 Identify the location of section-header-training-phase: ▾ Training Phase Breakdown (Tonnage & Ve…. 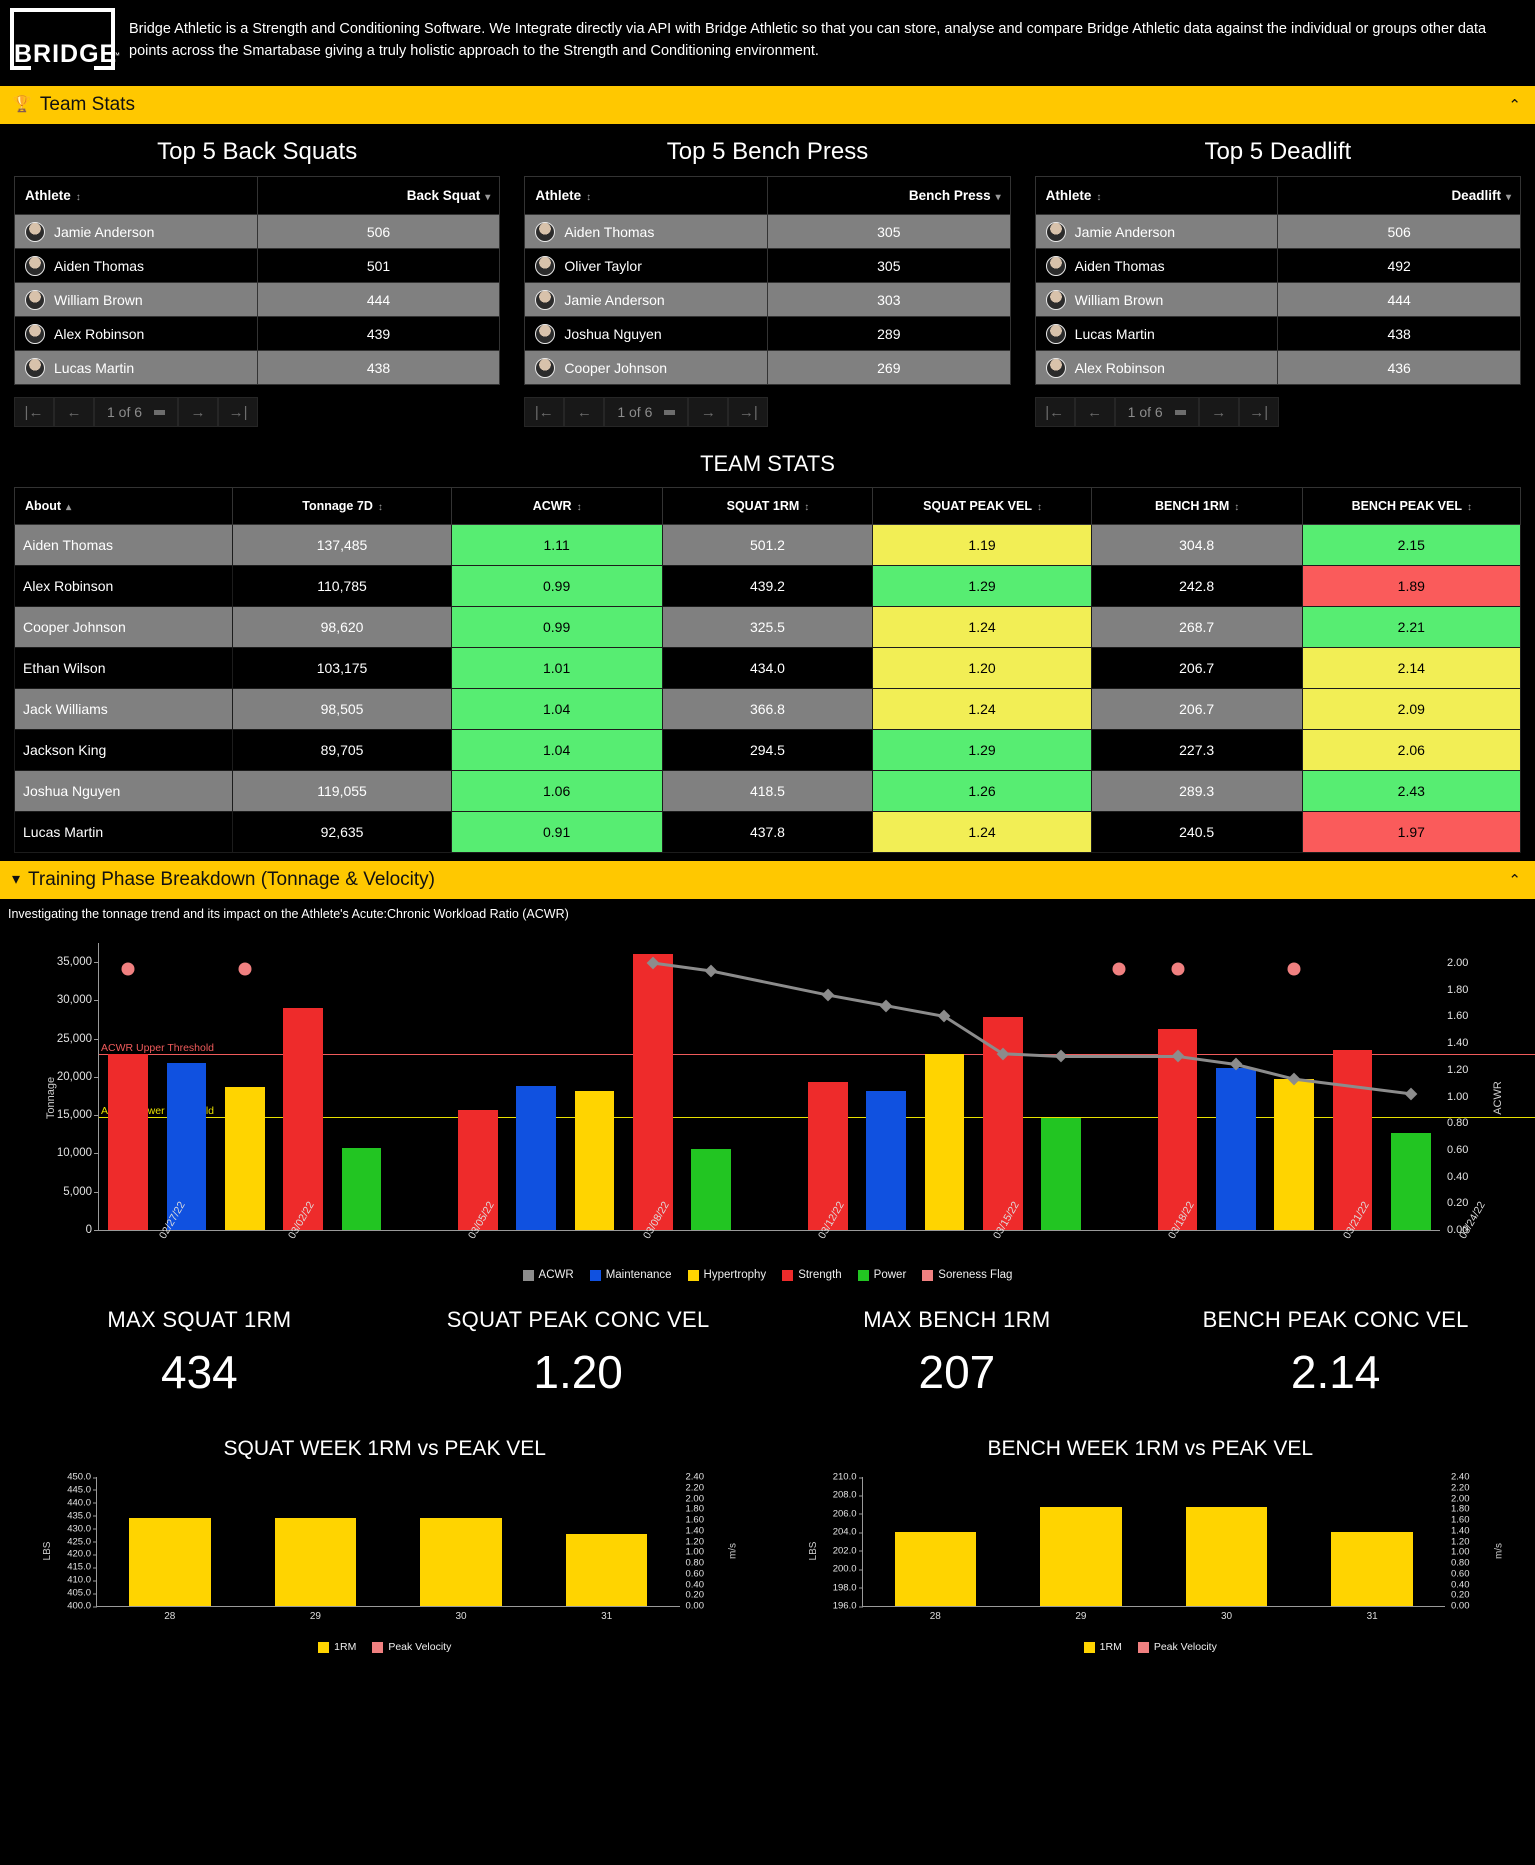
(767, 880).